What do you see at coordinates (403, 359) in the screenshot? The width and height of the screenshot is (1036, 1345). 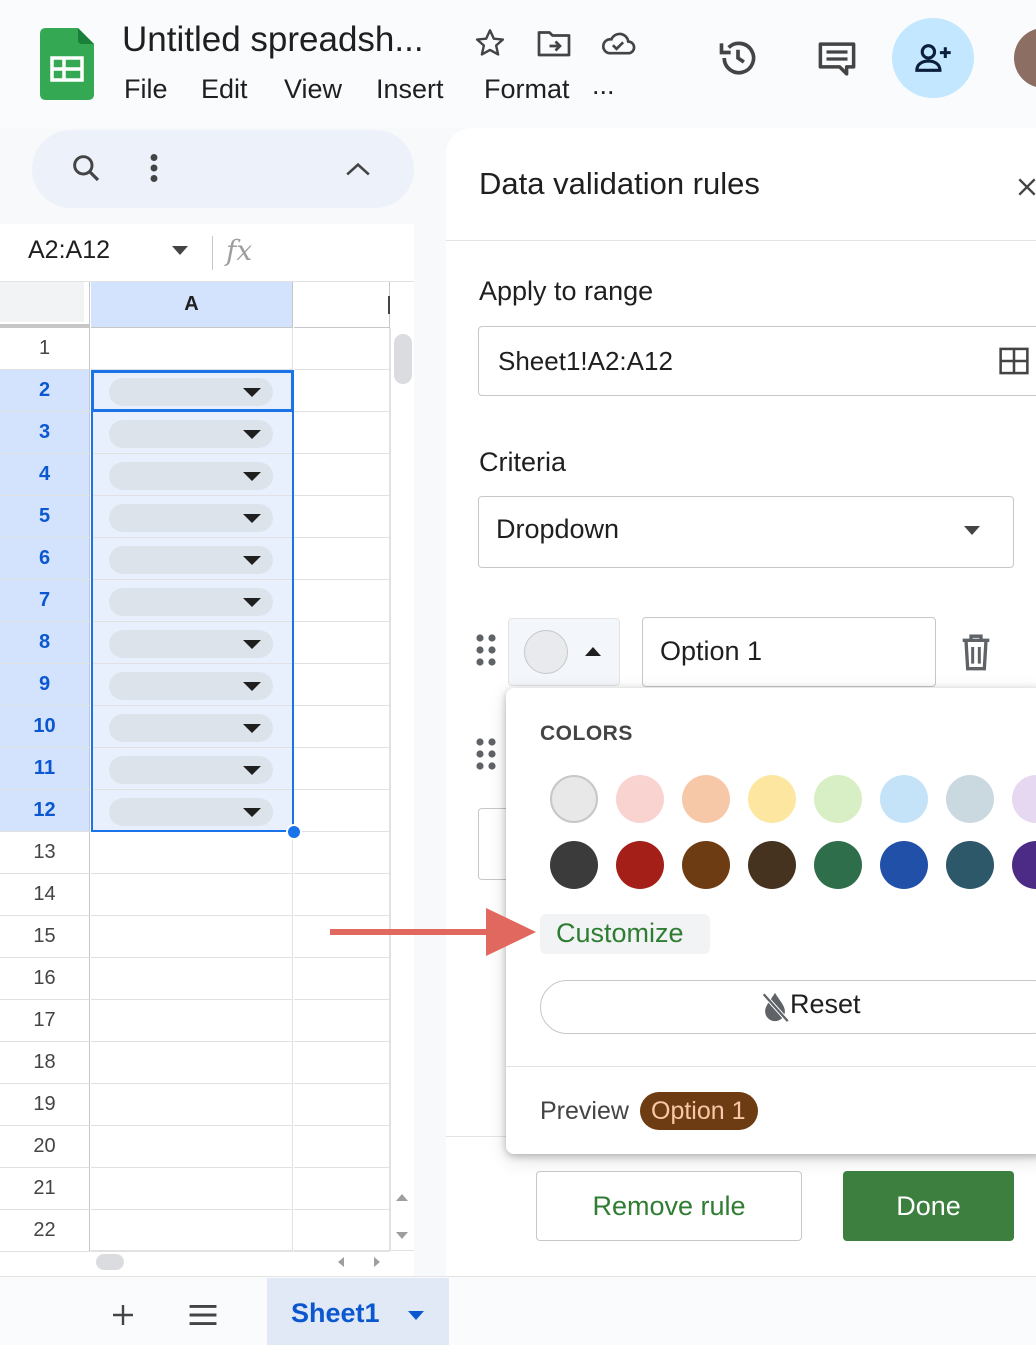 I see `vertical-scroll-thumb` at bounding box center [403, 359].